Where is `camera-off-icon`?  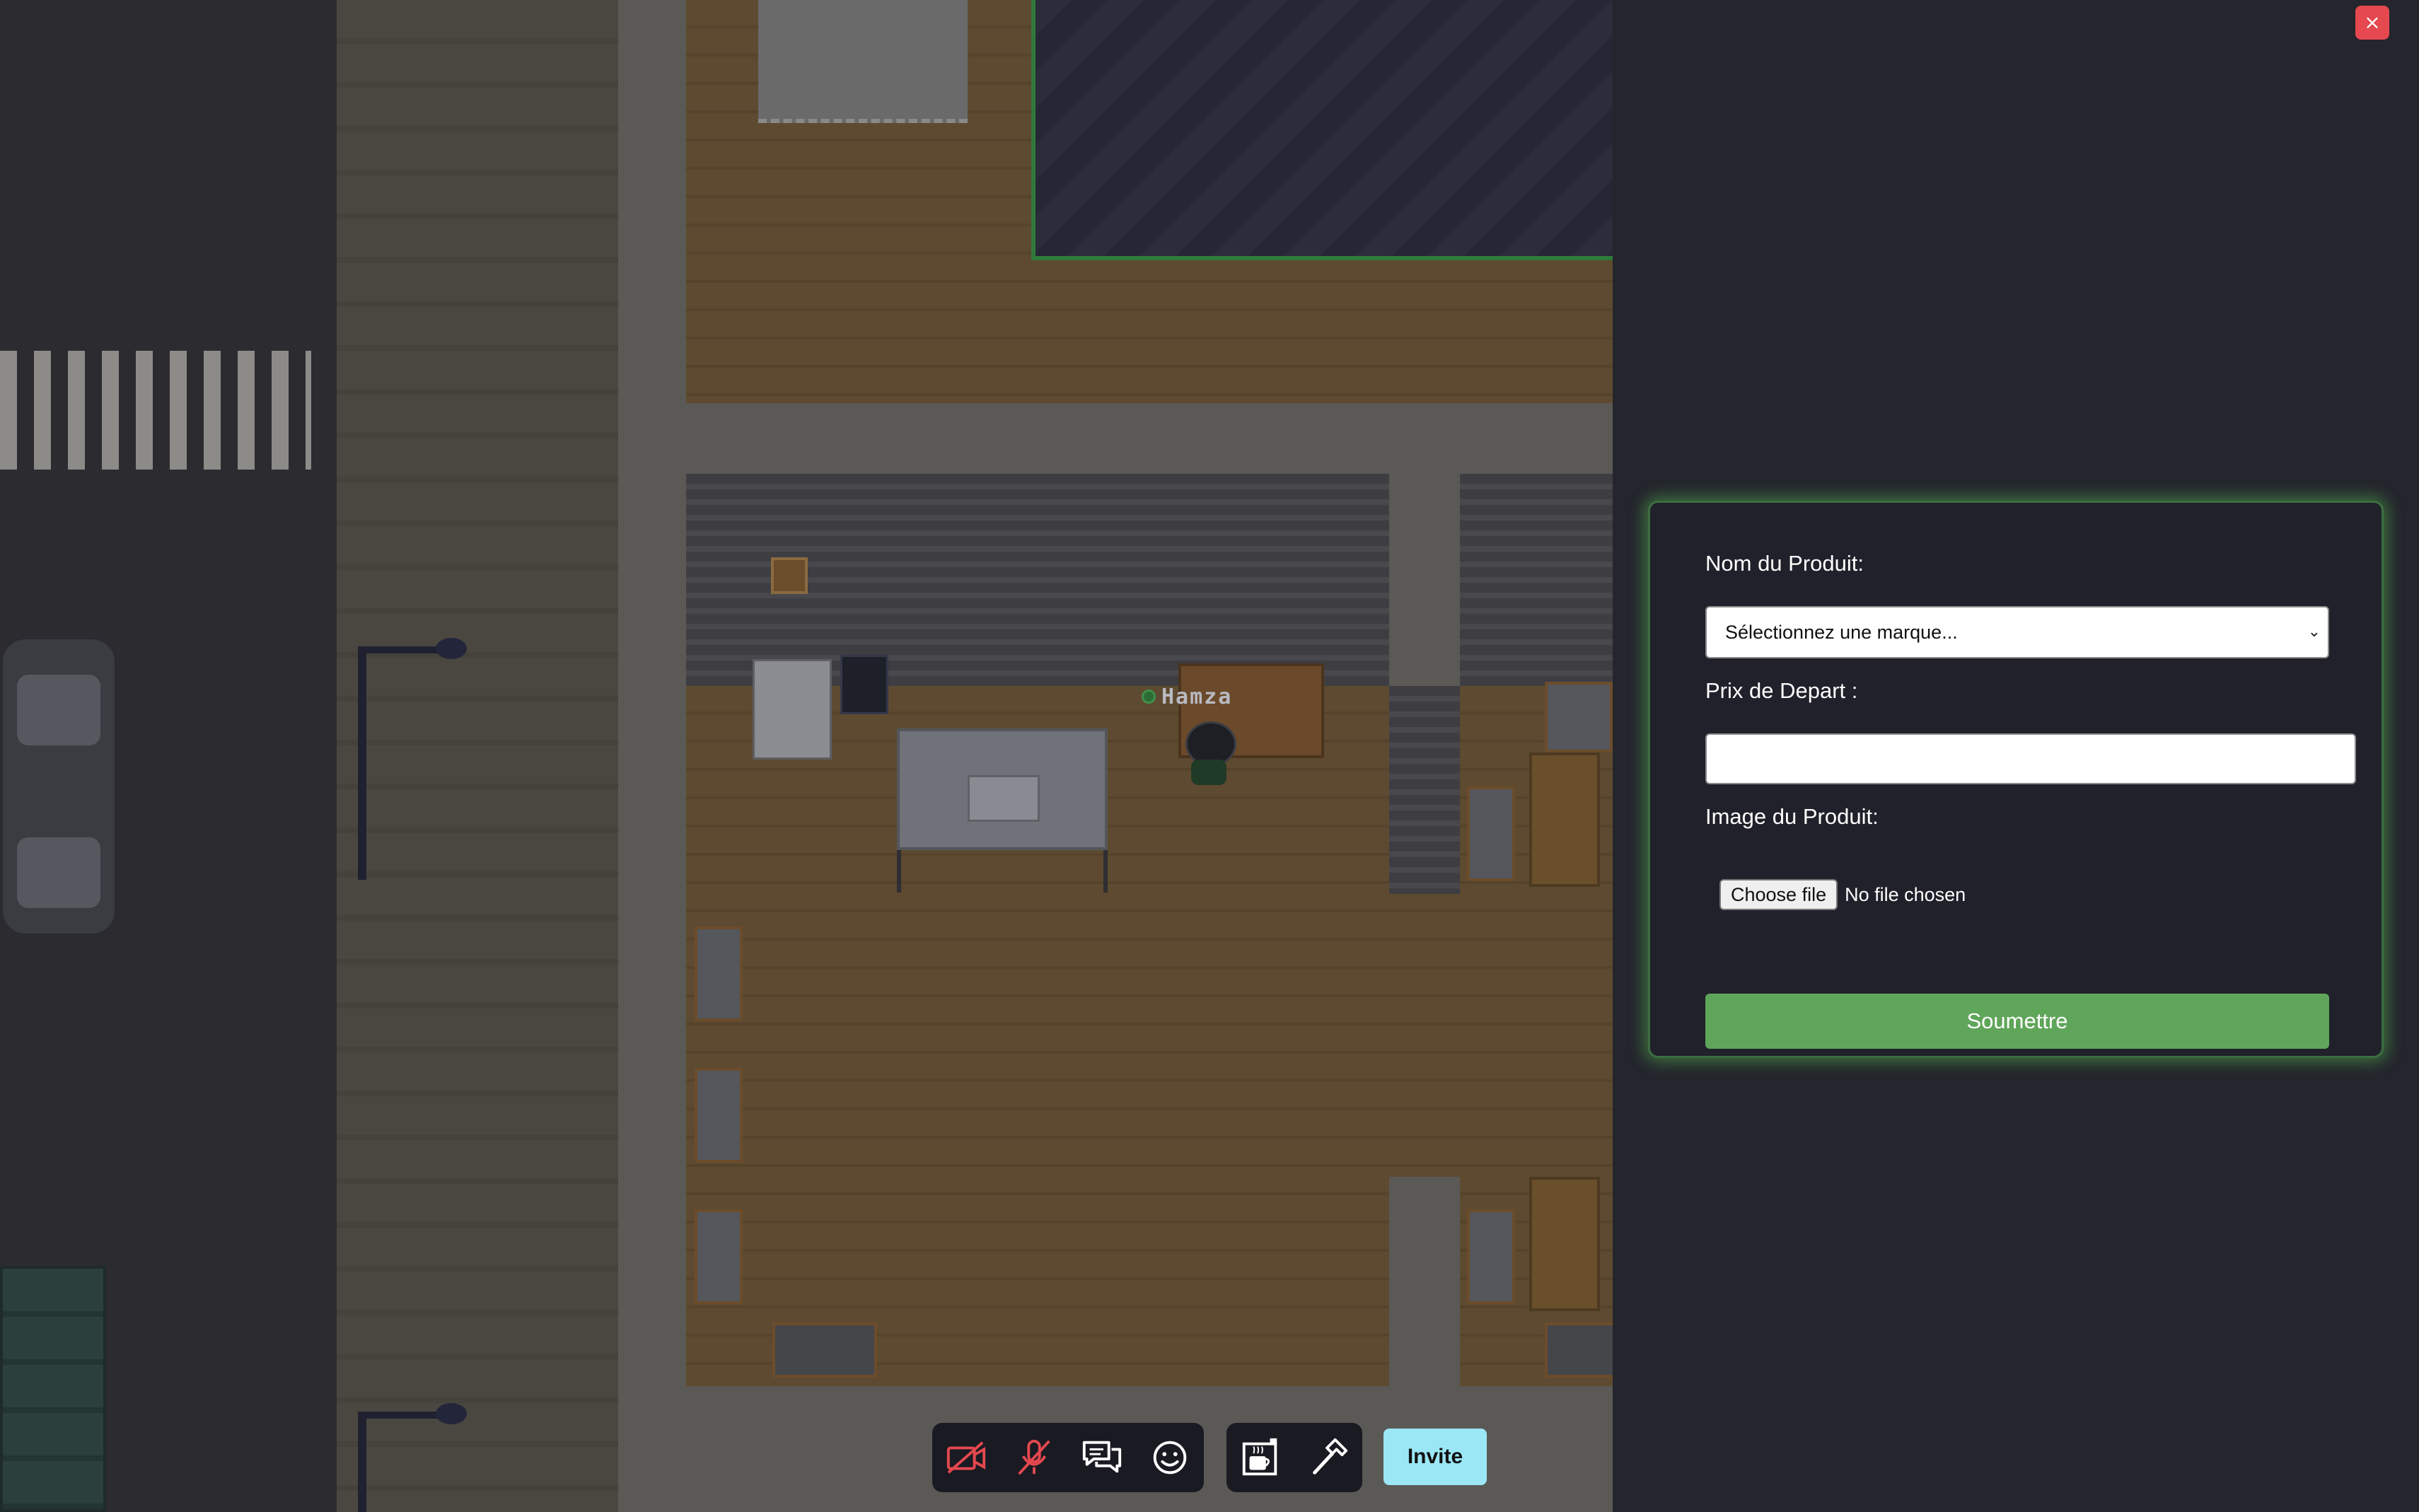
camera-off-icon is located at coordinates (966, 1457).